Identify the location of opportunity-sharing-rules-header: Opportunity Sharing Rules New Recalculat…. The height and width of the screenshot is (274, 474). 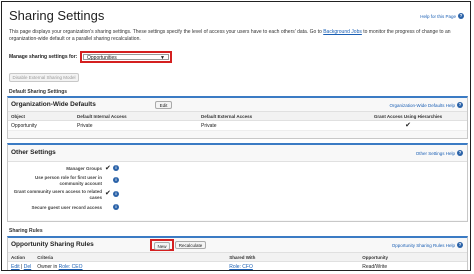
(237, 245).